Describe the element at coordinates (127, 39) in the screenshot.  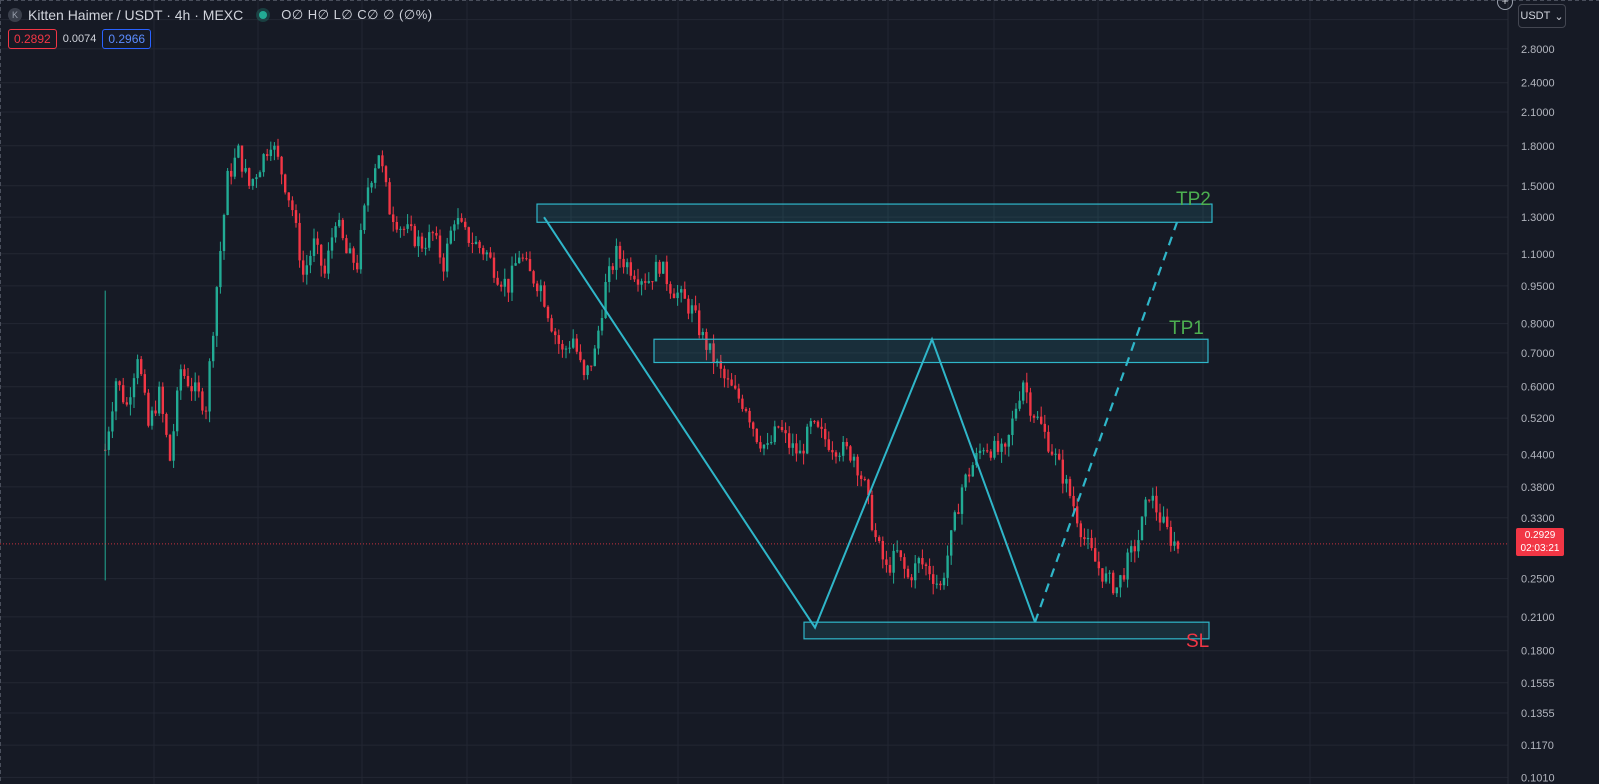
I see `buy-price-button: 0.2966` at that location.